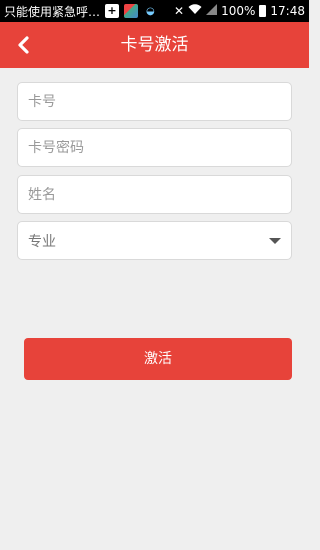  I want to click on chevron-left-icon, so click(23, 45).